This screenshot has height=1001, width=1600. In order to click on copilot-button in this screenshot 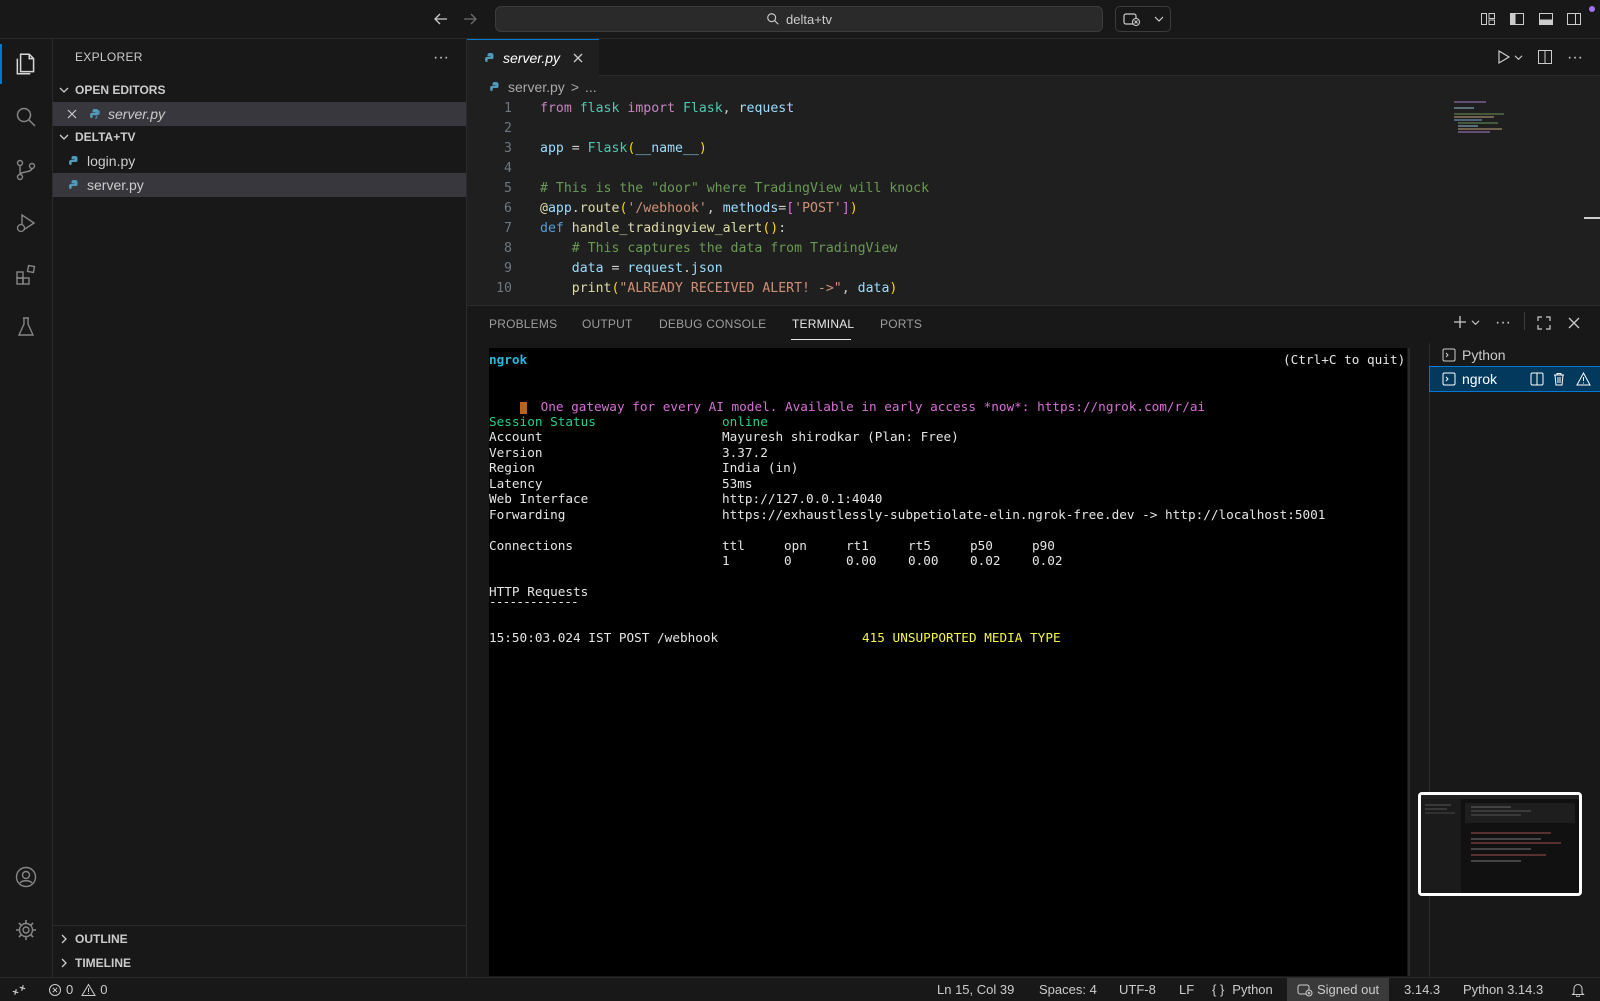, I will do `click(1143, 19)`.